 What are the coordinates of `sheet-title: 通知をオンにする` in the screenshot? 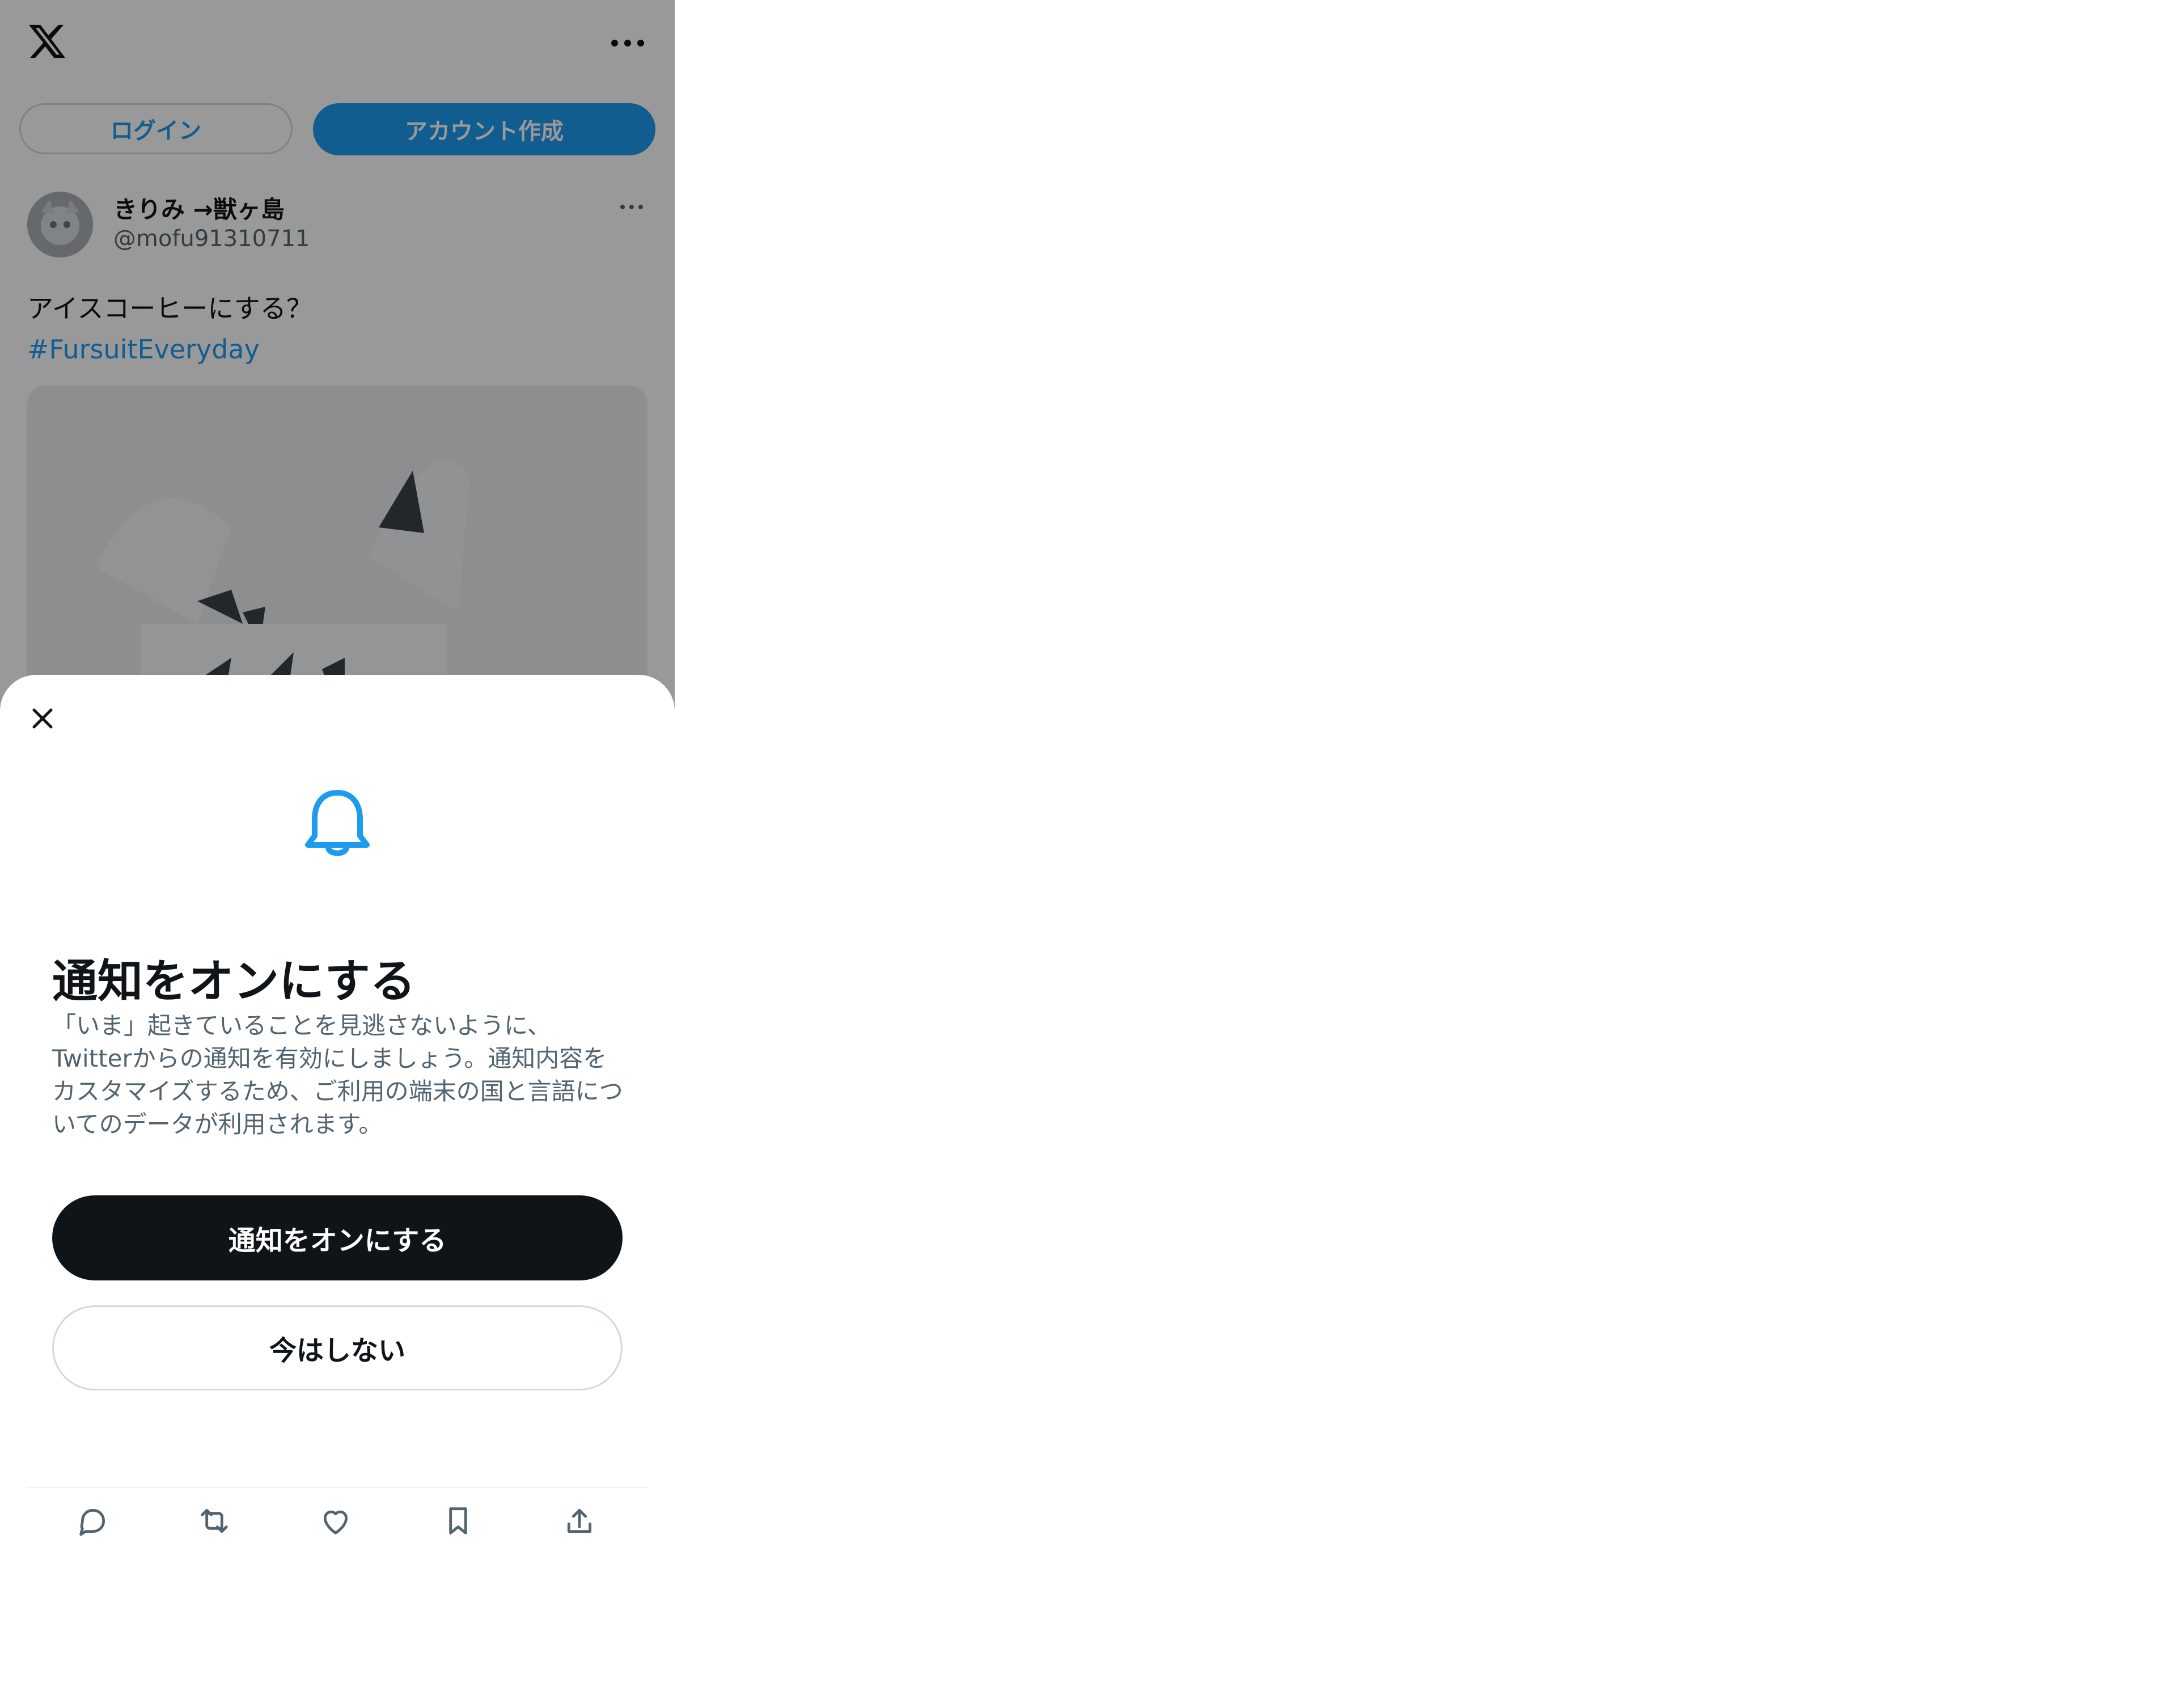 It's located at (234, 981).